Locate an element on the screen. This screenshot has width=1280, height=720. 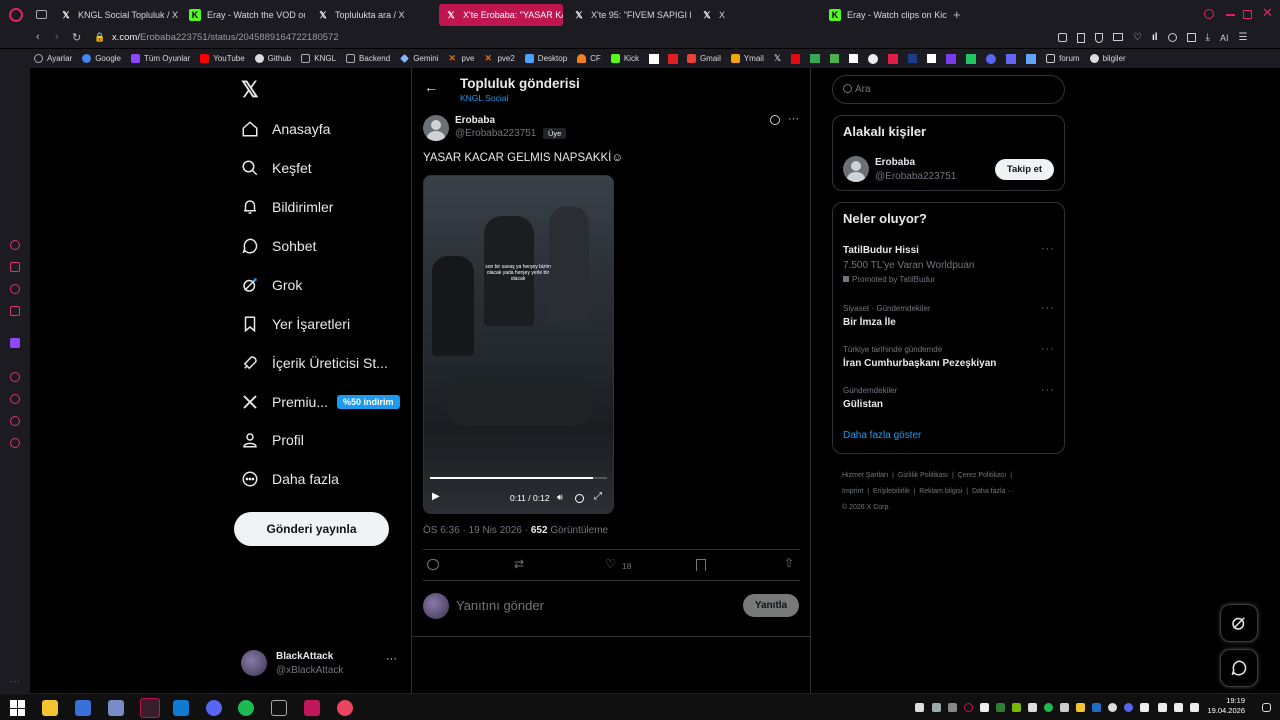
bookmark-item: Gemini is located at coordinates (419, 58).